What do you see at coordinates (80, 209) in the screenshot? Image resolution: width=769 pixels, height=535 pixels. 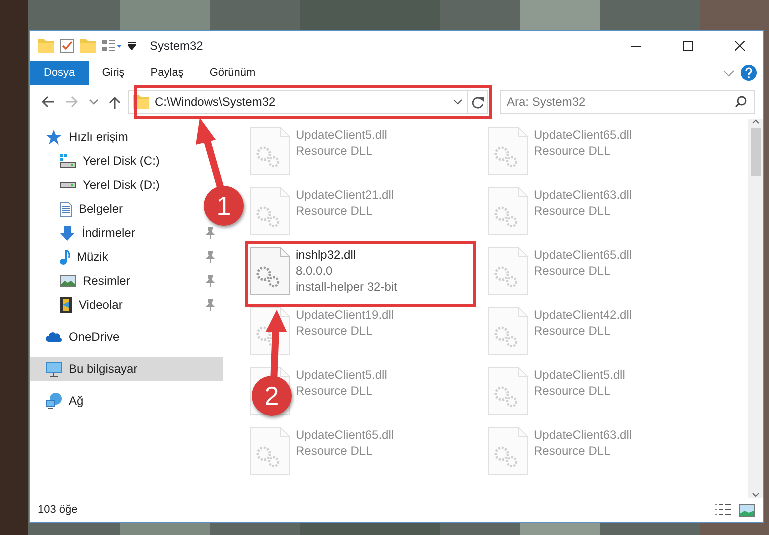 I see `sidebar-item: Belgeler` at bounding box center [80, 209].